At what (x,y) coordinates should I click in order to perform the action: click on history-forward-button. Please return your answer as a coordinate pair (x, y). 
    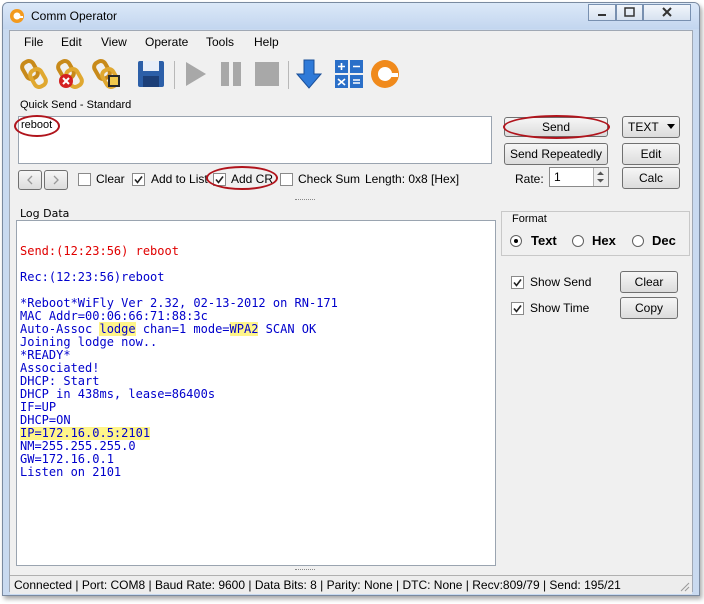
    Looking at the image, I should click on (56, 180).